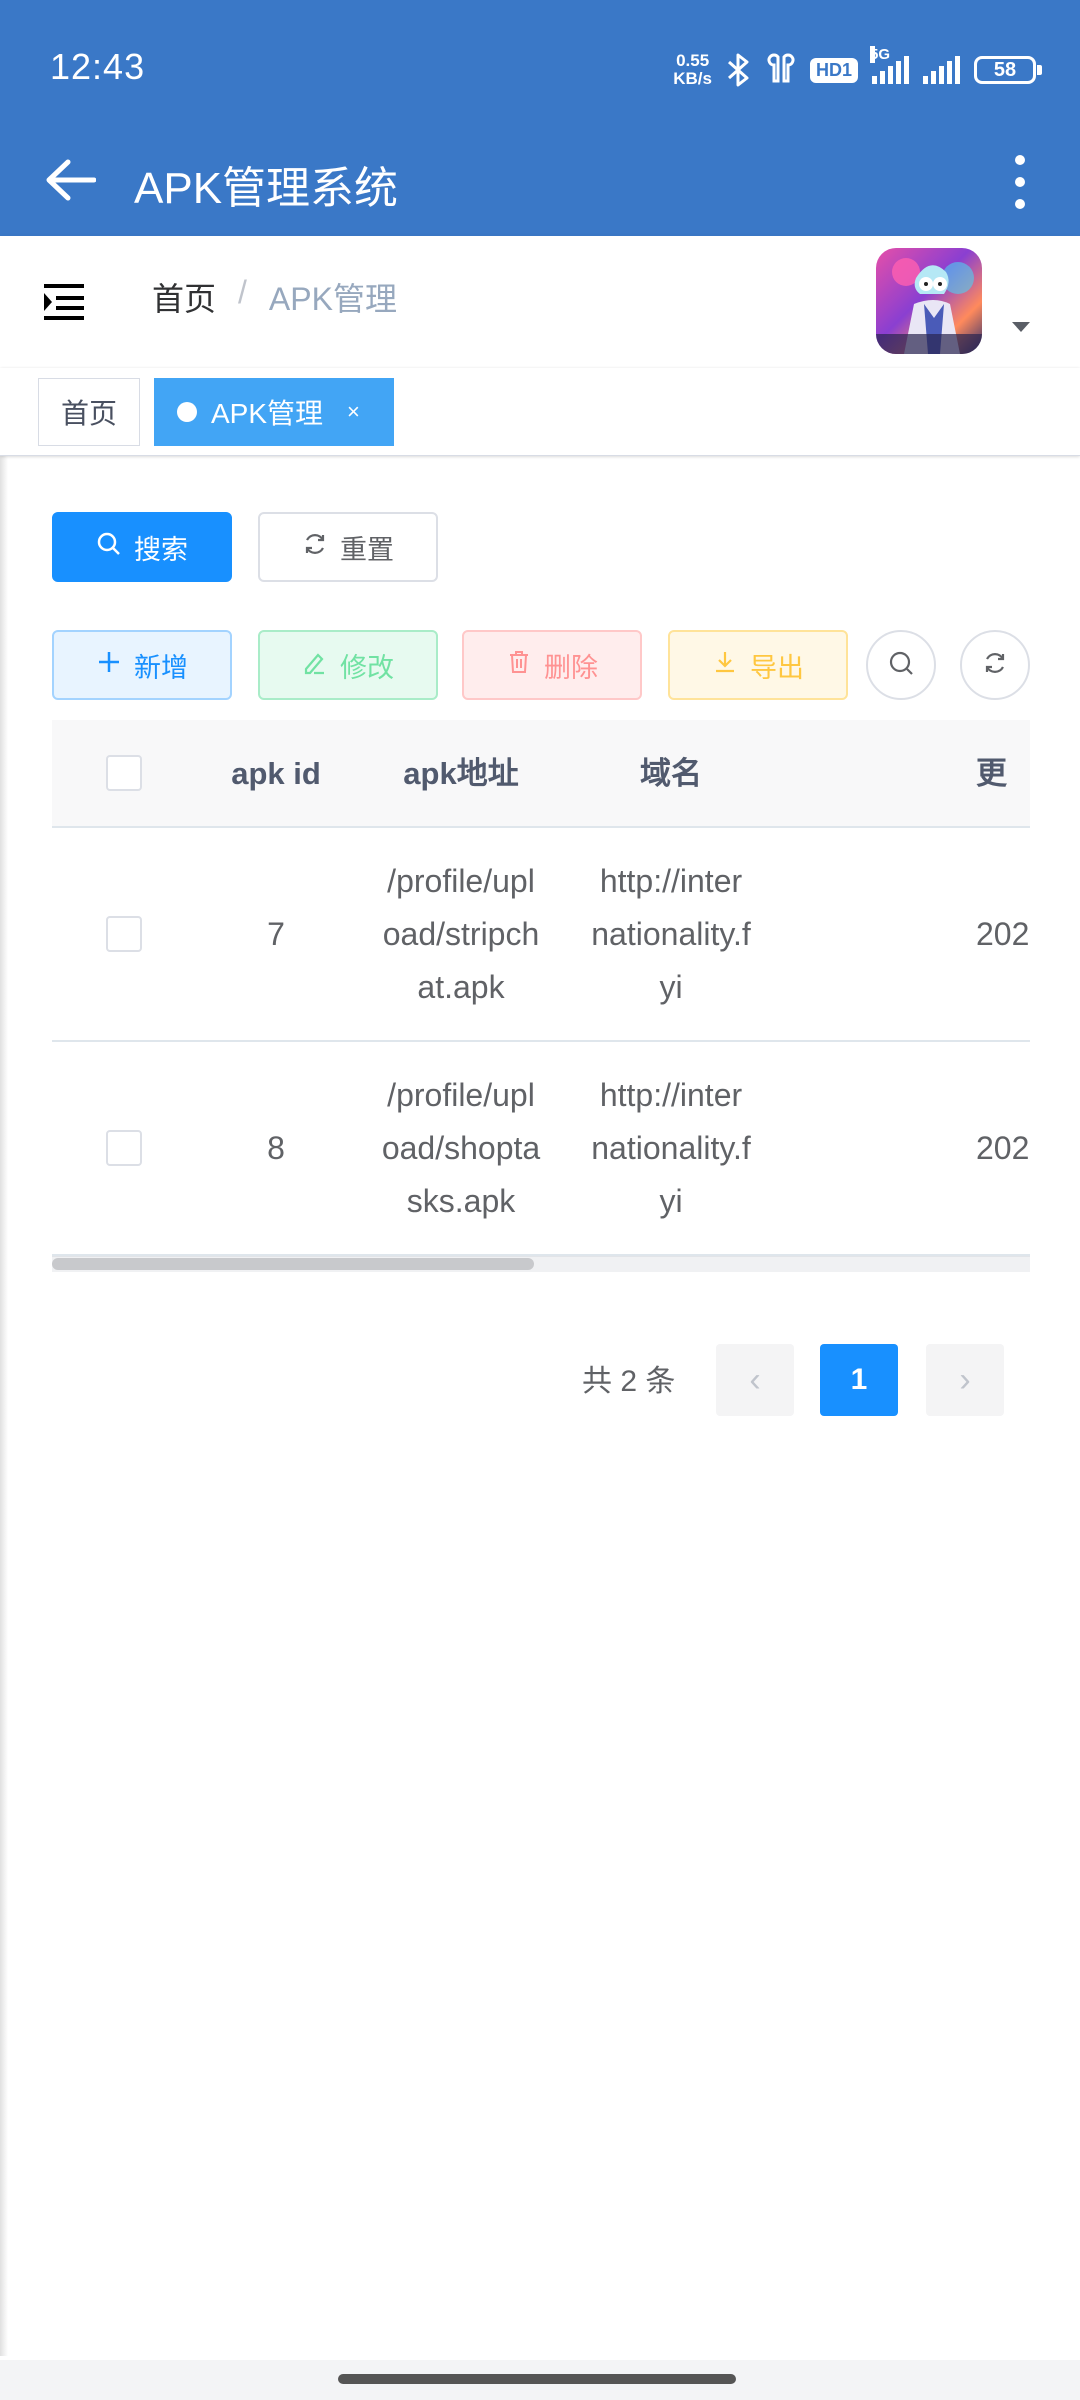 The width and height of the screenshot is (1080, 2400). I want to click on pagination: 共 2 条 ‹ 1 ›, so click(540, 1380).